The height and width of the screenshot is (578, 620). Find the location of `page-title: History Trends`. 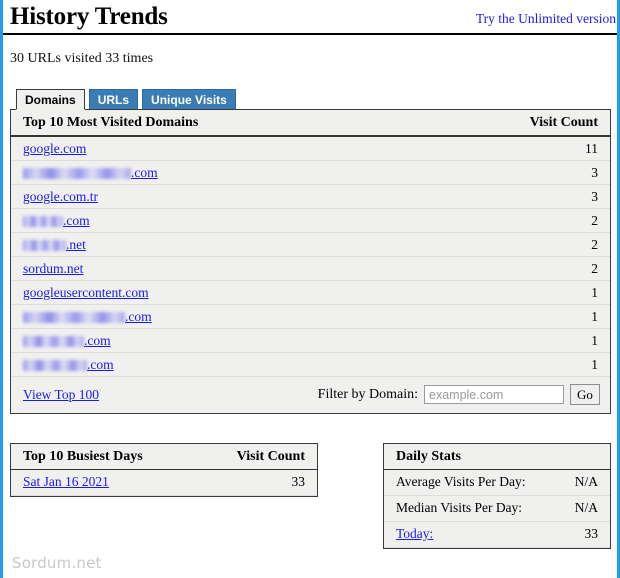

page-title: History Trends is located at coordinates (89, 16).